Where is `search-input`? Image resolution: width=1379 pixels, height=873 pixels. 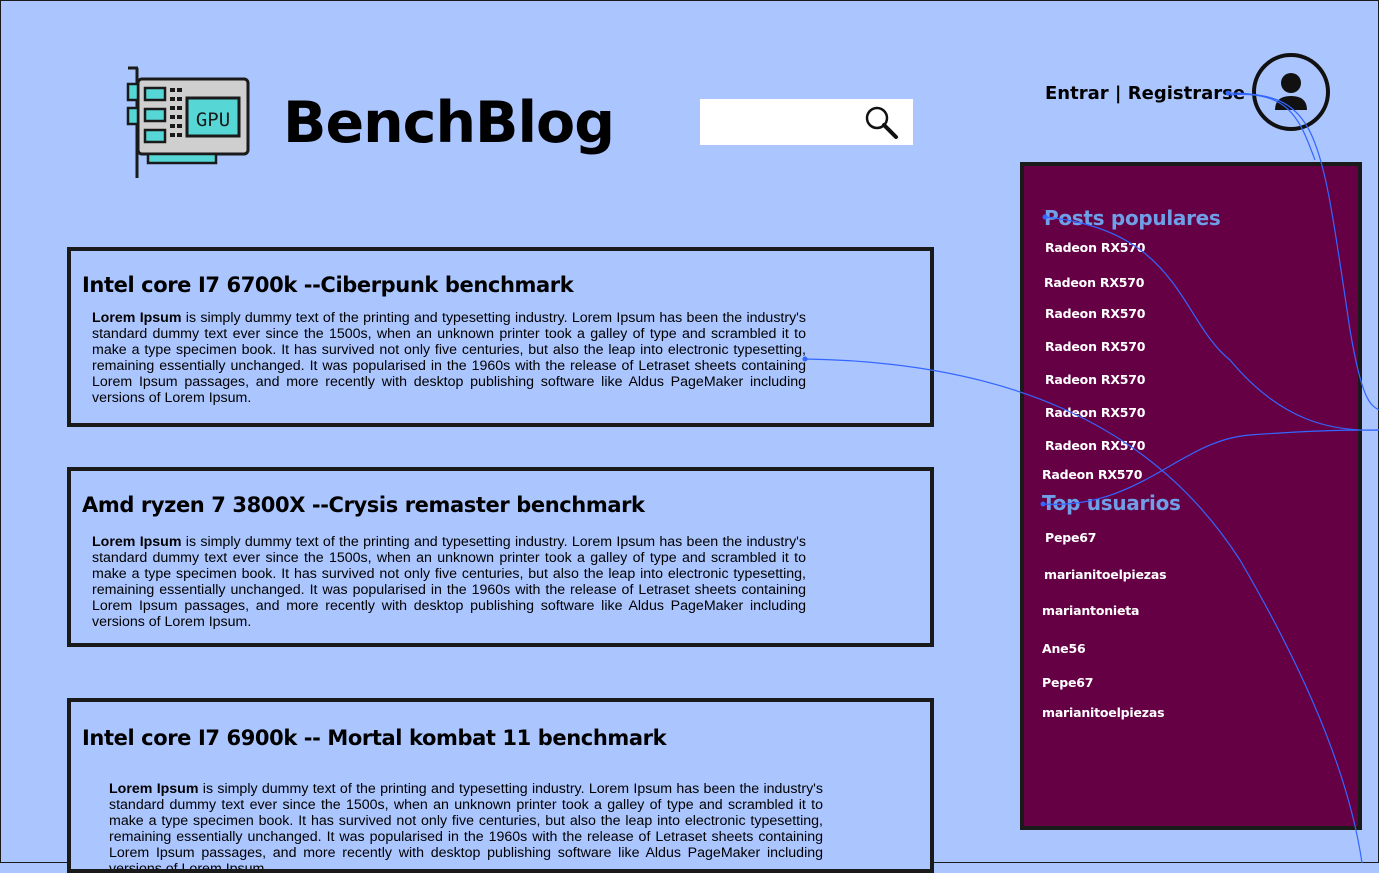
search-input is located at coordinates (775, 122).